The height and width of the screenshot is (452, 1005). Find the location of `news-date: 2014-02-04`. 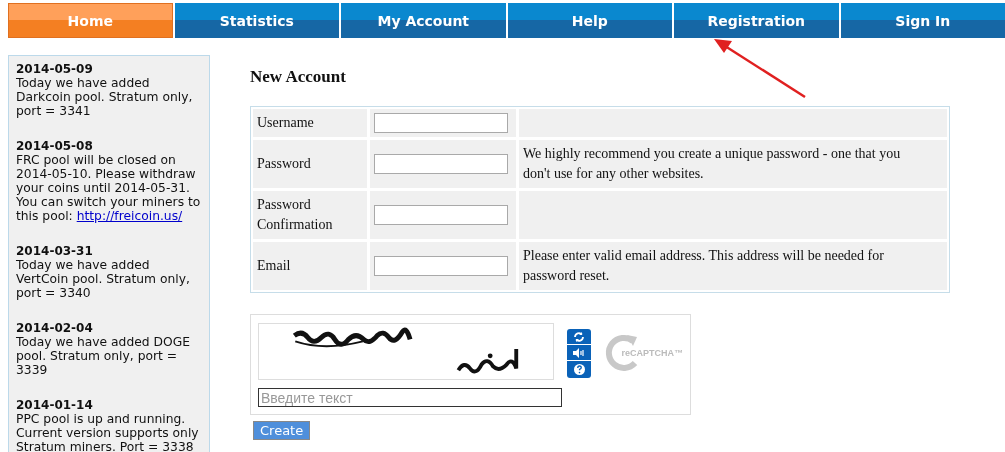

news-date: 2014-02-04 is located at coordinates (55, 328).